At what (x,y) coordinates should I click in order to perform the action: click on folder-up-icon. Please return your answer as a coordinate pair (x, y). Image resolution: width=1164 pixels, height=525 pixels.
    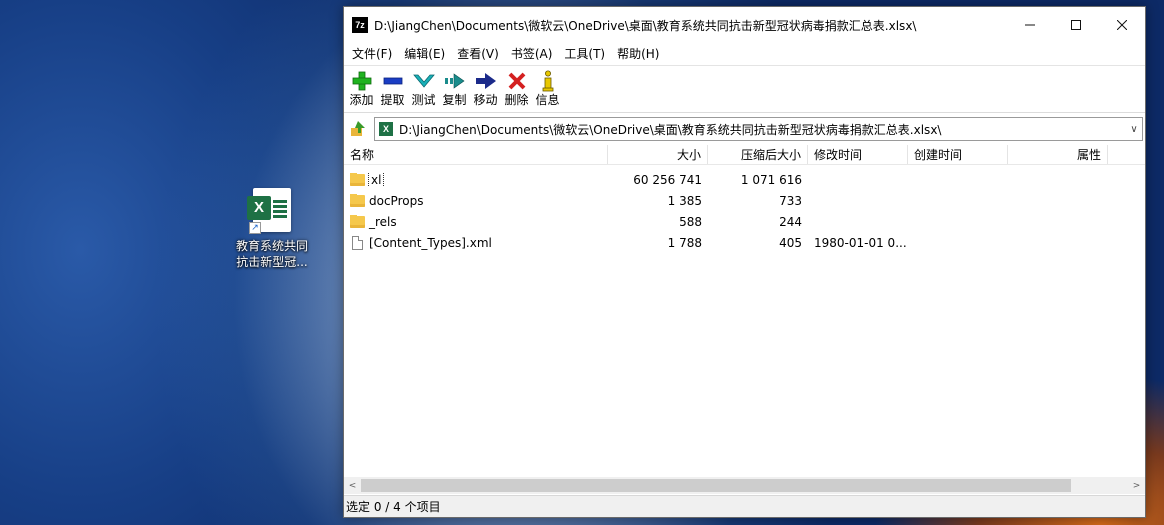
    Looking at the image, I should click on (358, 128).